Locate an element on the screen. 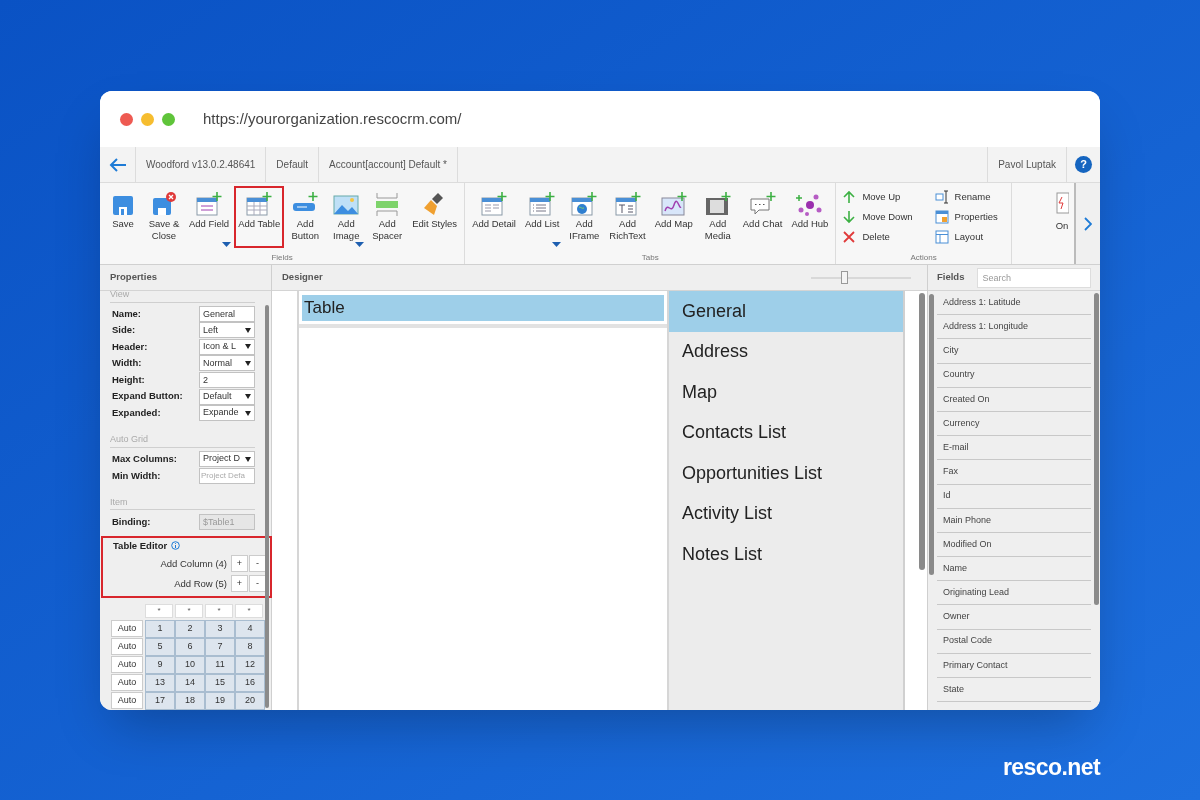 The width and height of the screenshot is (1200, 800). ribbon-button: Add Hub is located at coordinates (810, 217).